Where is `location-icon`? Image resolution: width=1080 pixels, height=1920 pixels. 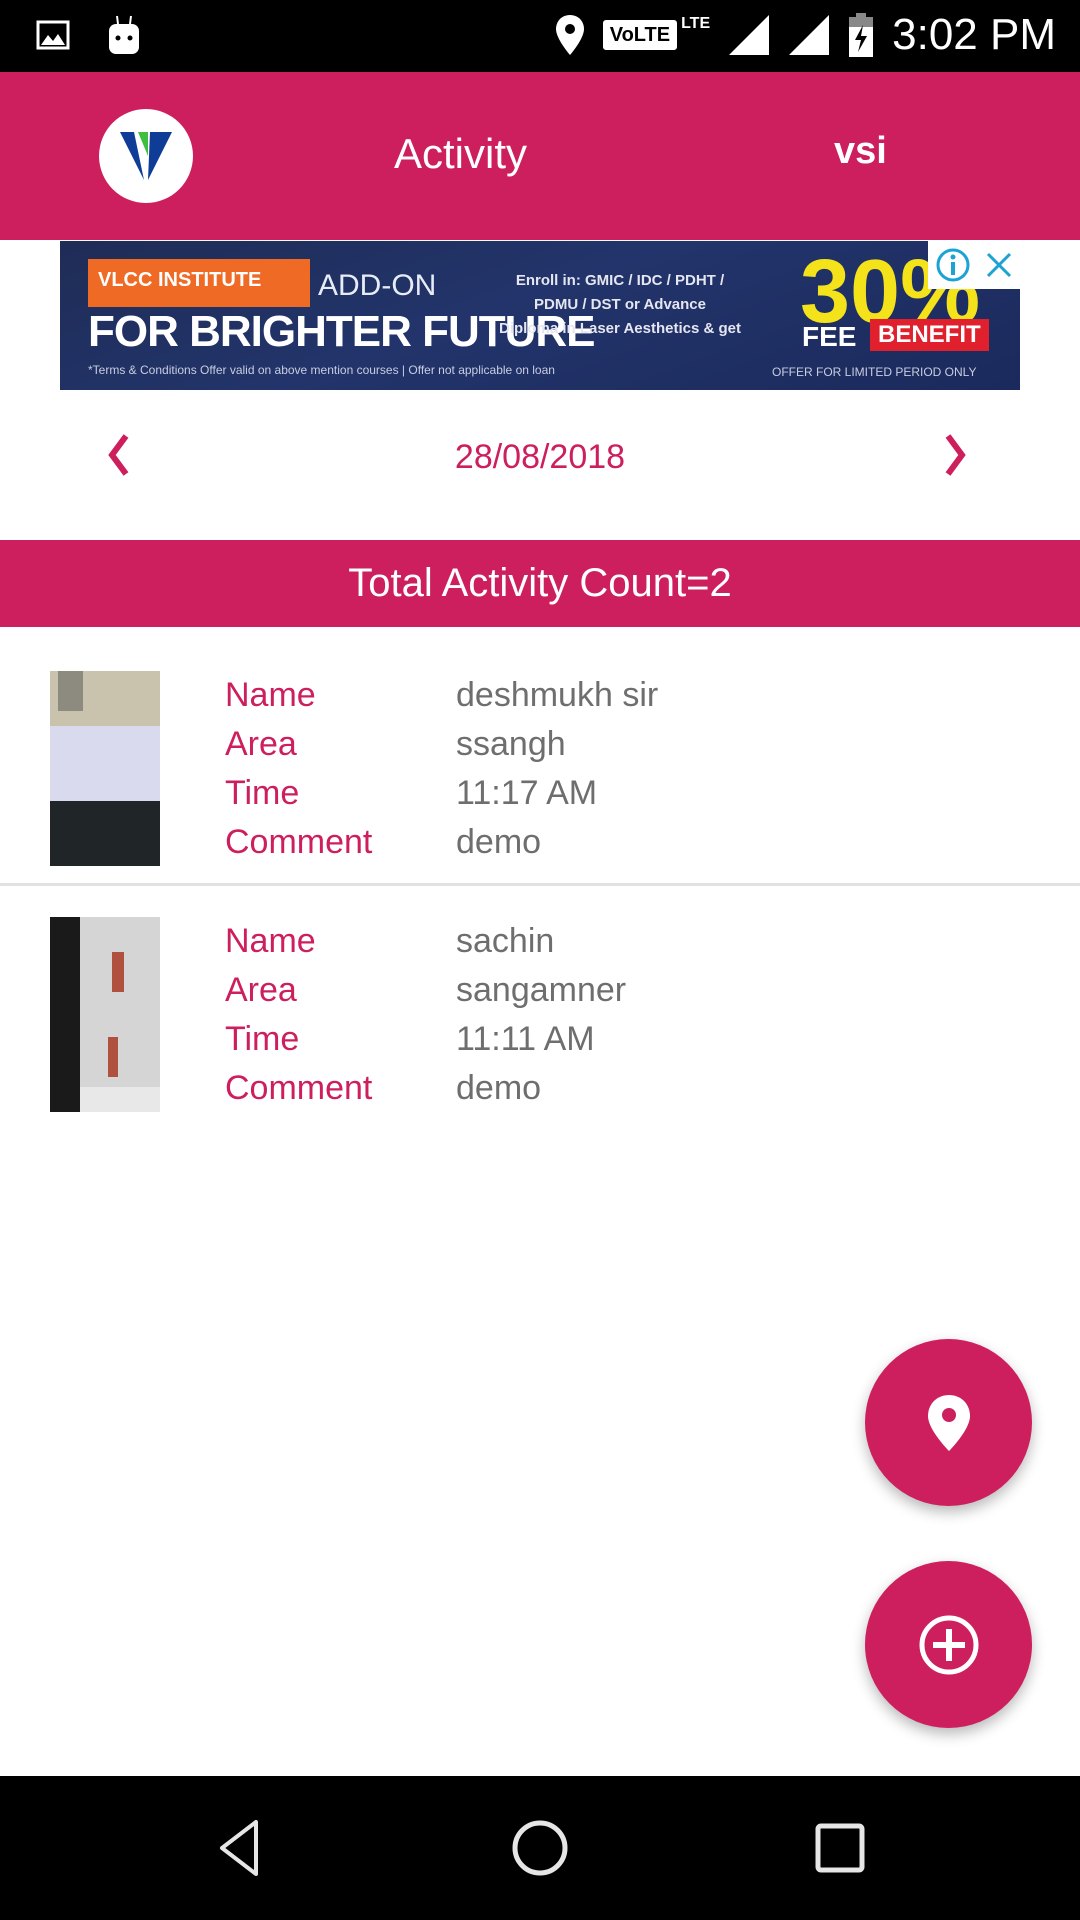 location-icon is located at coordinates (569, 35).